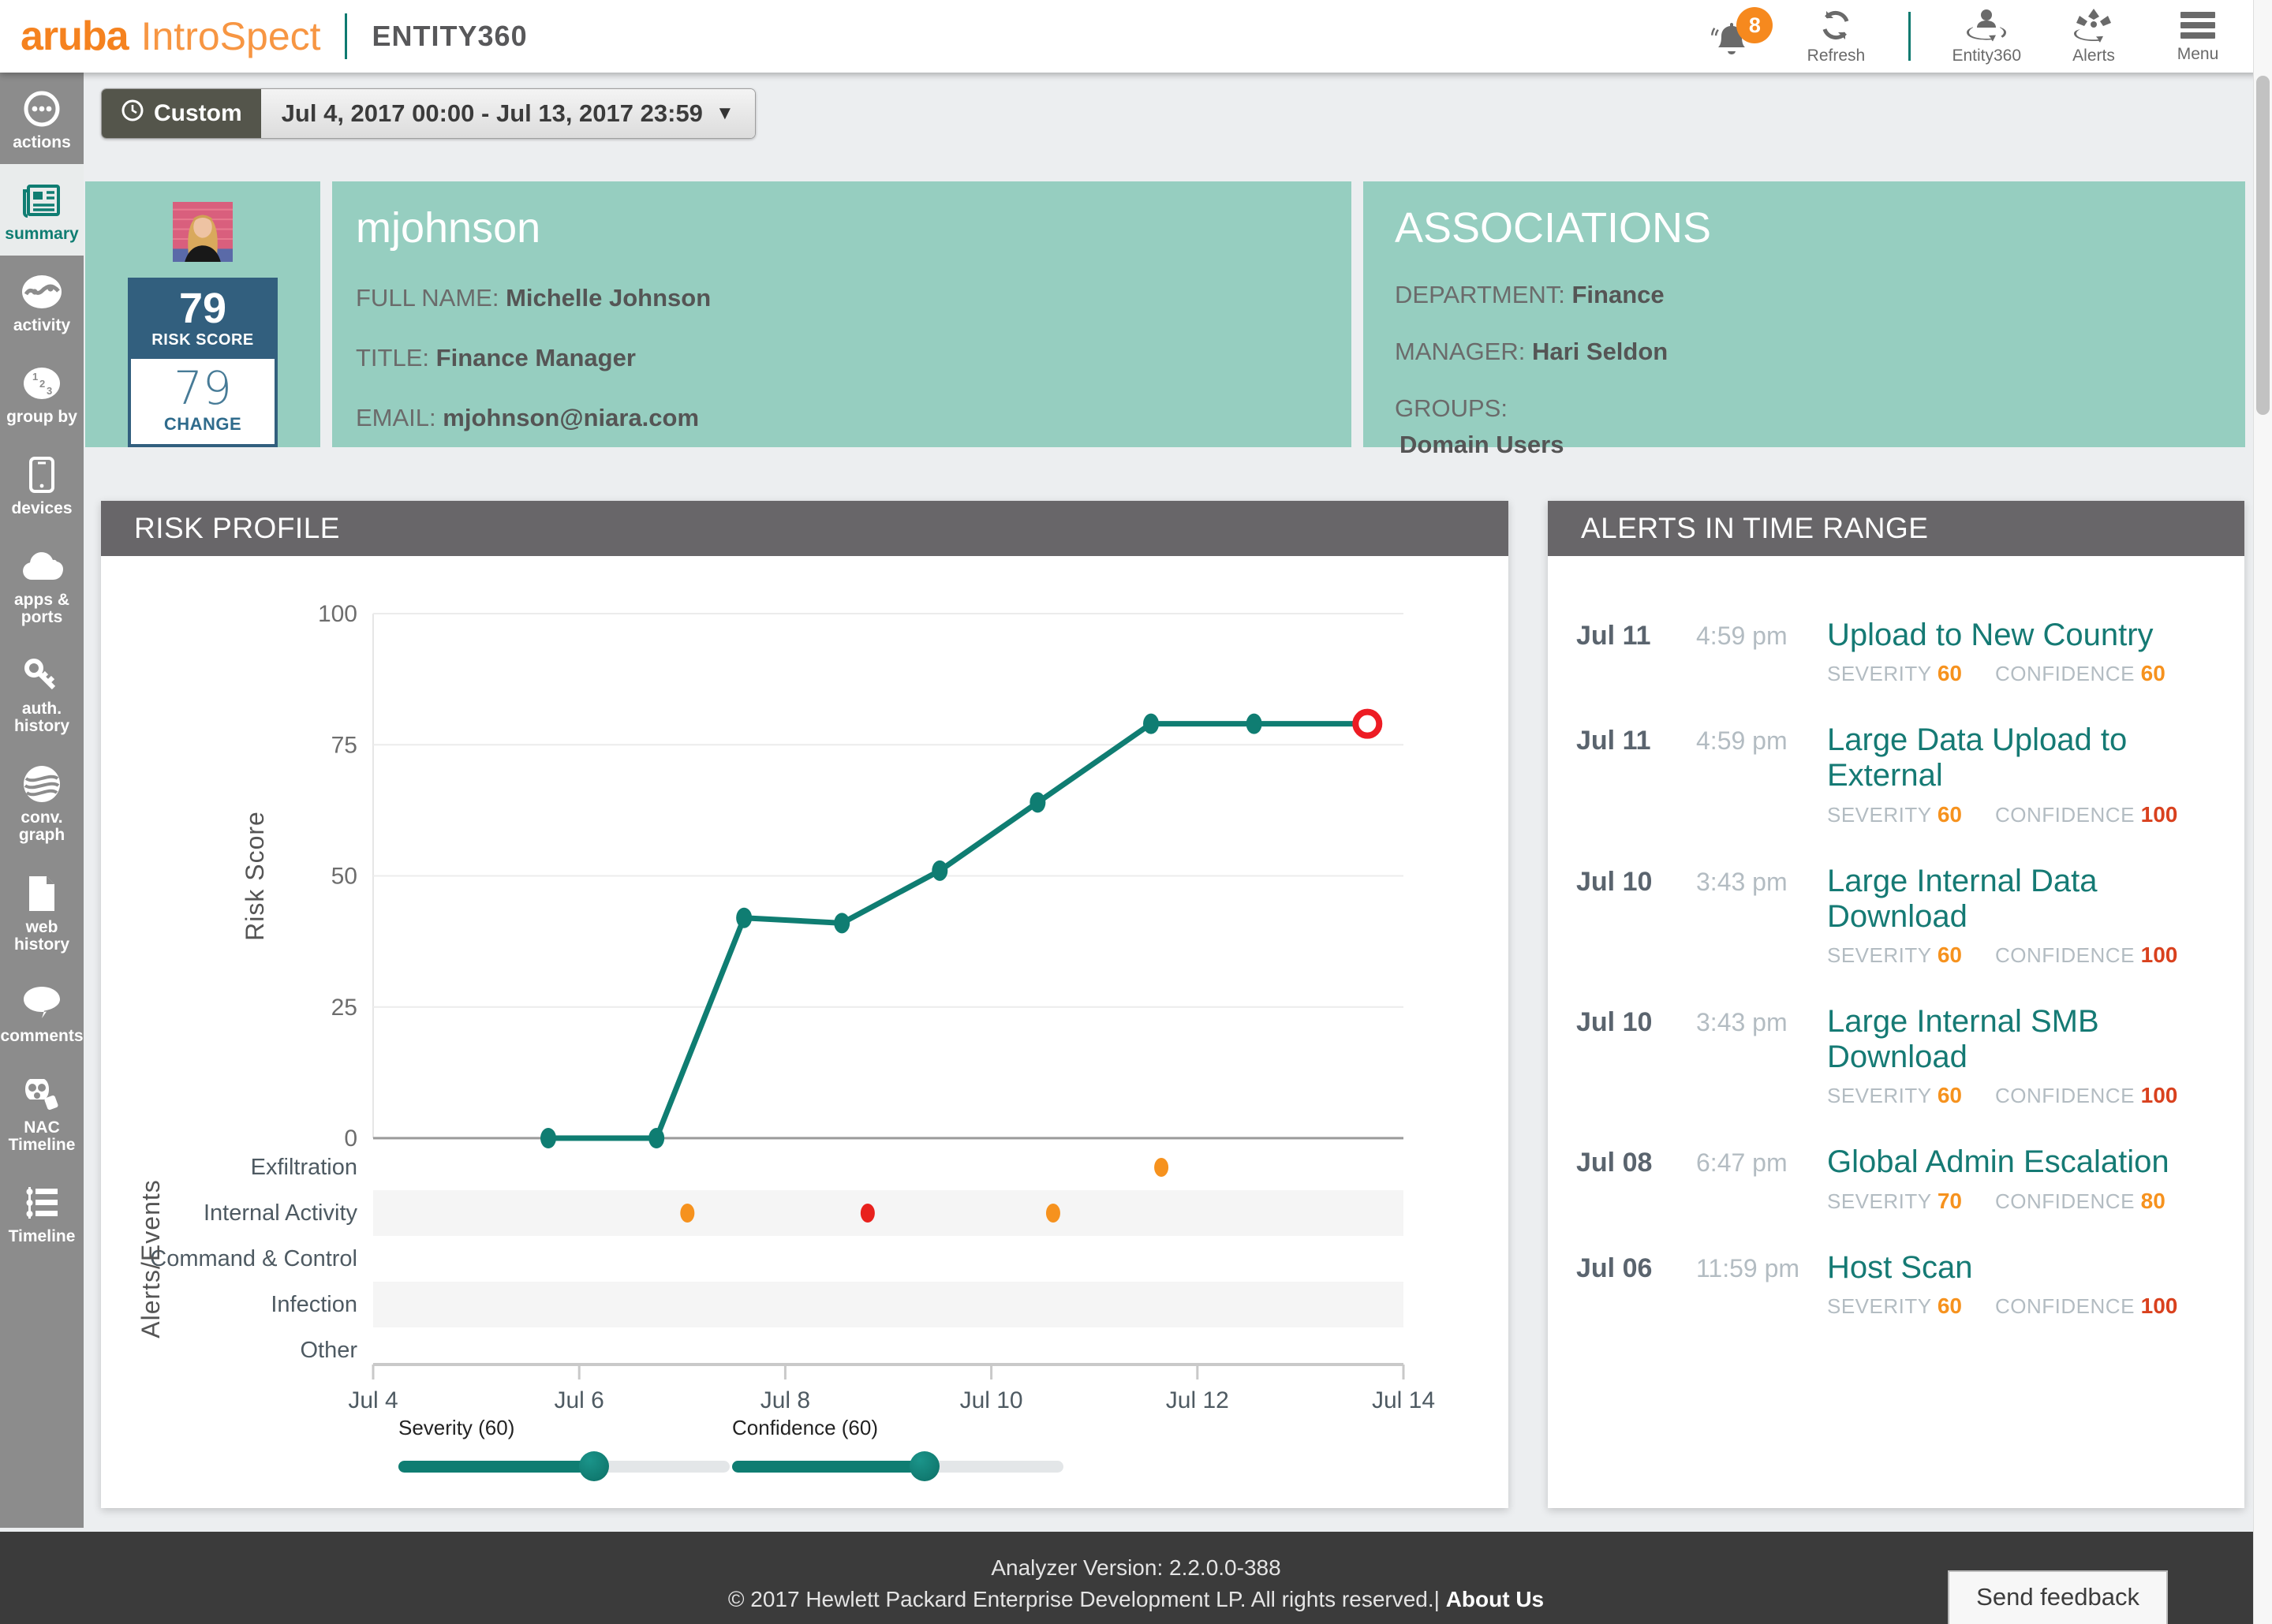 Image resolution: width=2272 pixels, height=1624 pixels. Describe the element at coordinates (2028, 1039) in the screenshot. I see `alert-title-link: Large Internal SMB Download` at that location.